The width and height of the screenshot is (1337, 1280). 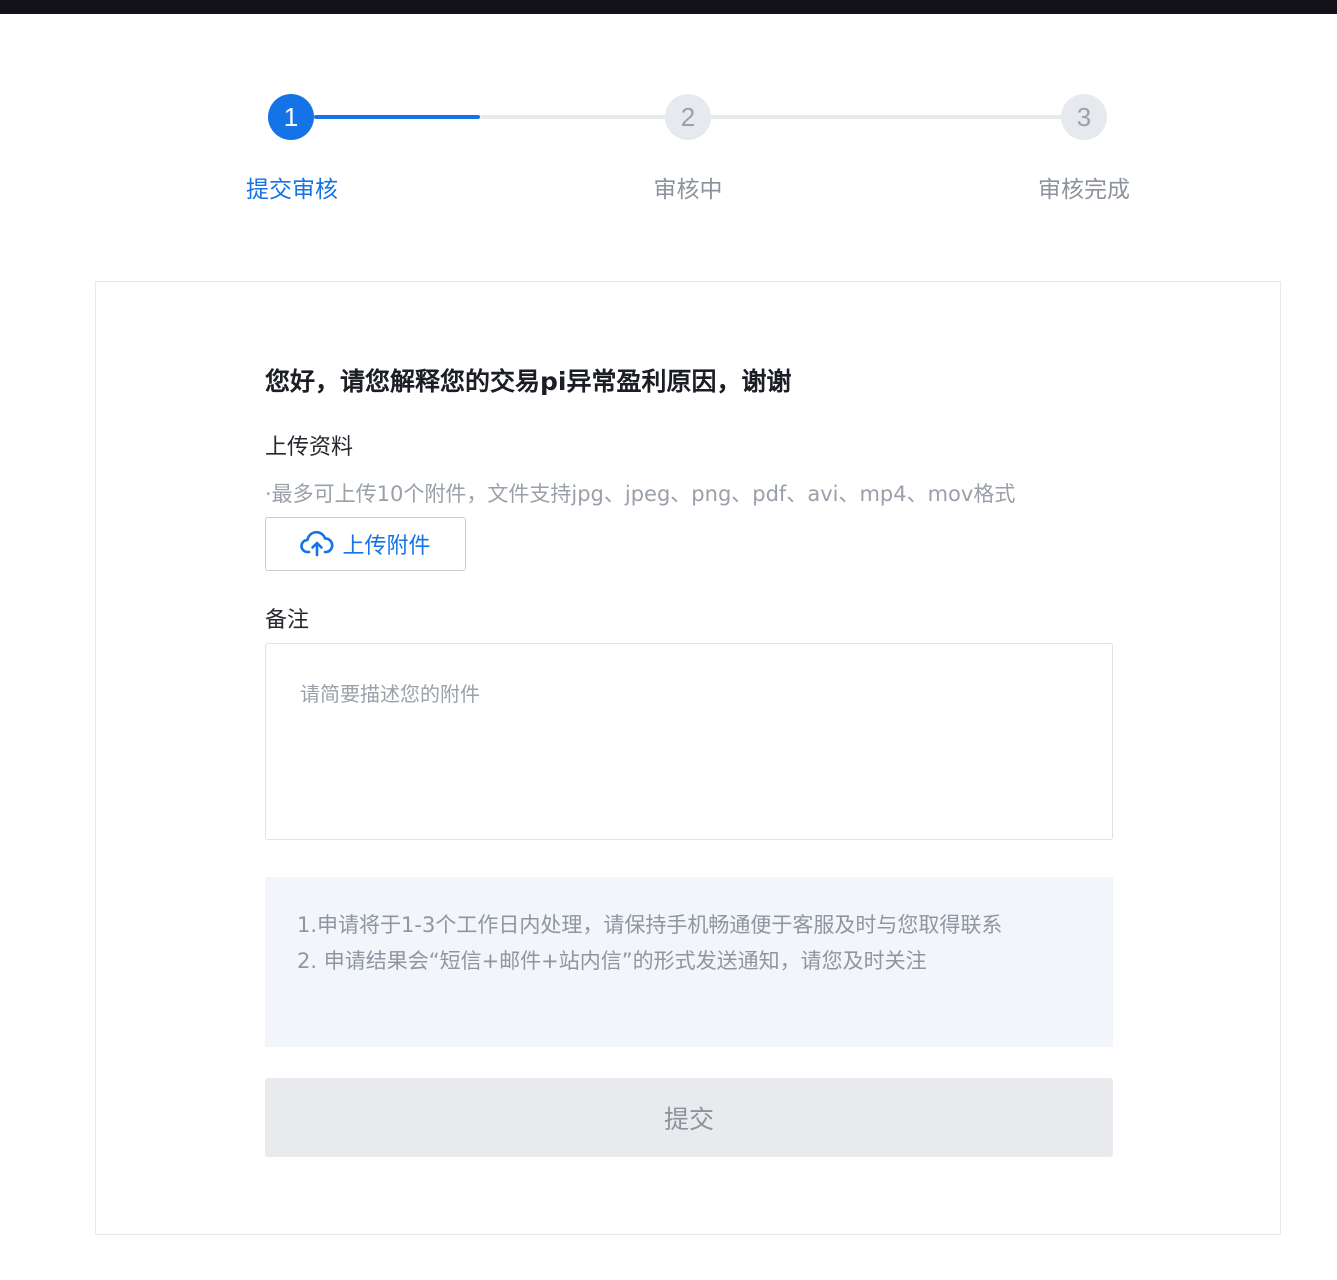 What do you see at coordinates (386, 546) in the screenshot?
I see `upload-button-label: 上传附件` at bounding box center [386, 546].